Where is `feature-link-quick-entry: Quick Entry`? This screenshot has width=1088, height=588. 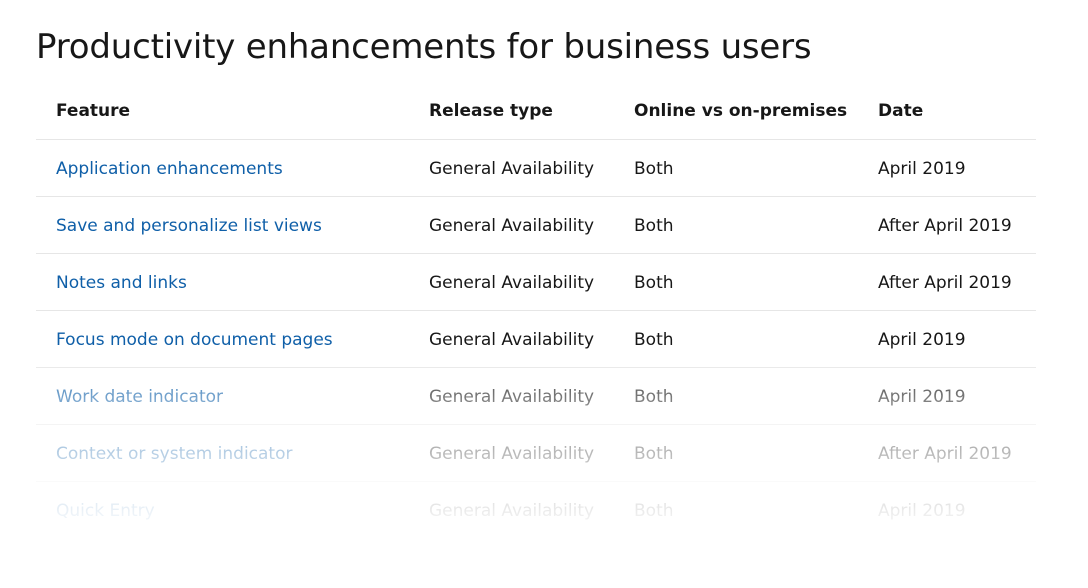 feature-link-quick-entry: Quick Entry is located at coordinates (105, 511).